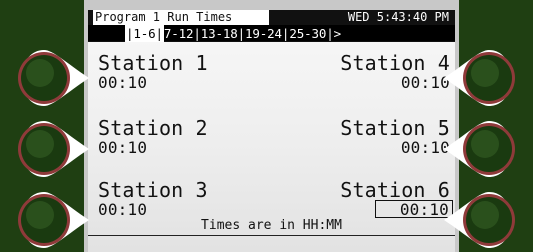 Image resolution: width=533 pixels, height=252 pixels. I want to click on time-format-note: Times are in HH:MM, so click(271, 225).